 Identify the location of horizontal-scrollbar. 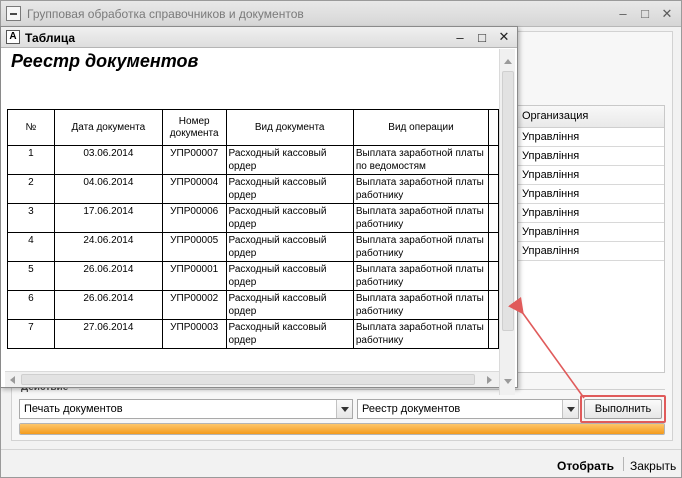
(252, 379).